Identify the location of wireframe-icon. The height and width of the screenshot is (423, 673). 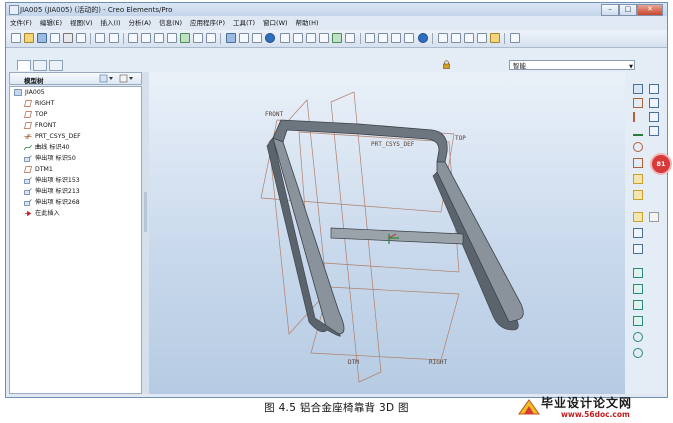
(370, 38).